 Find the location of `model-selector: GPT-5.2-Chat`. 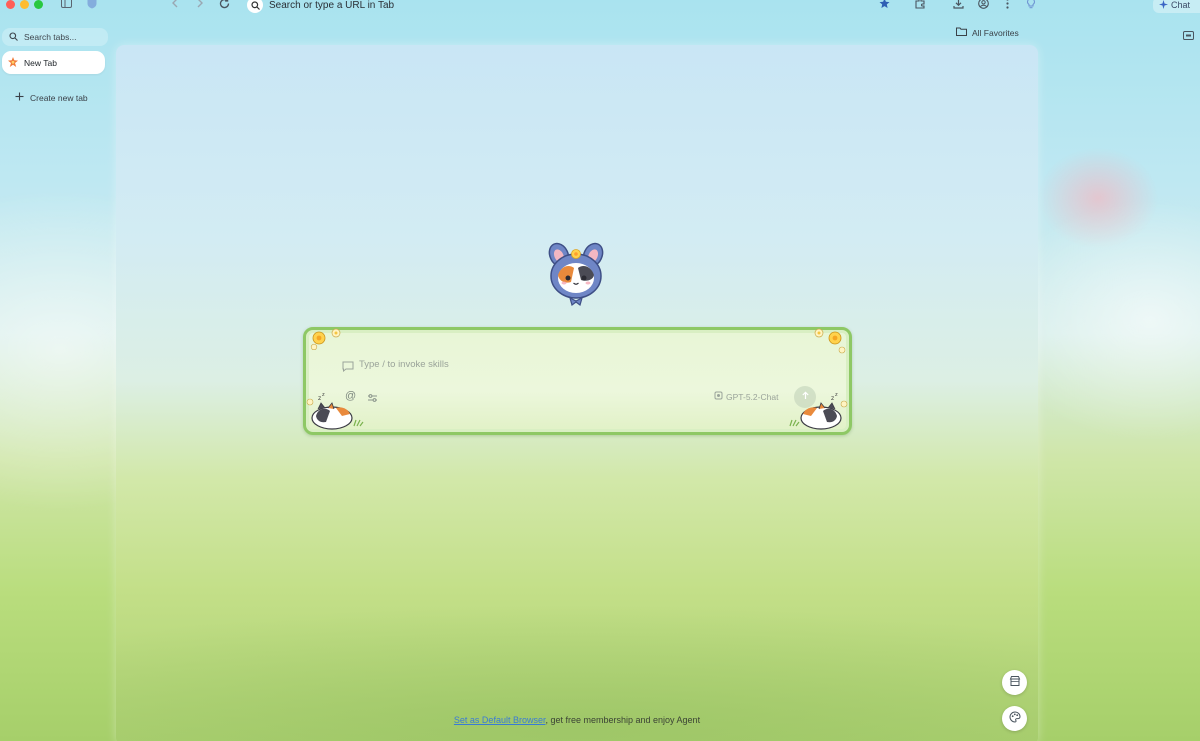

model-selector: GPT-5.2-Chat is located at coordinates (746, 396).